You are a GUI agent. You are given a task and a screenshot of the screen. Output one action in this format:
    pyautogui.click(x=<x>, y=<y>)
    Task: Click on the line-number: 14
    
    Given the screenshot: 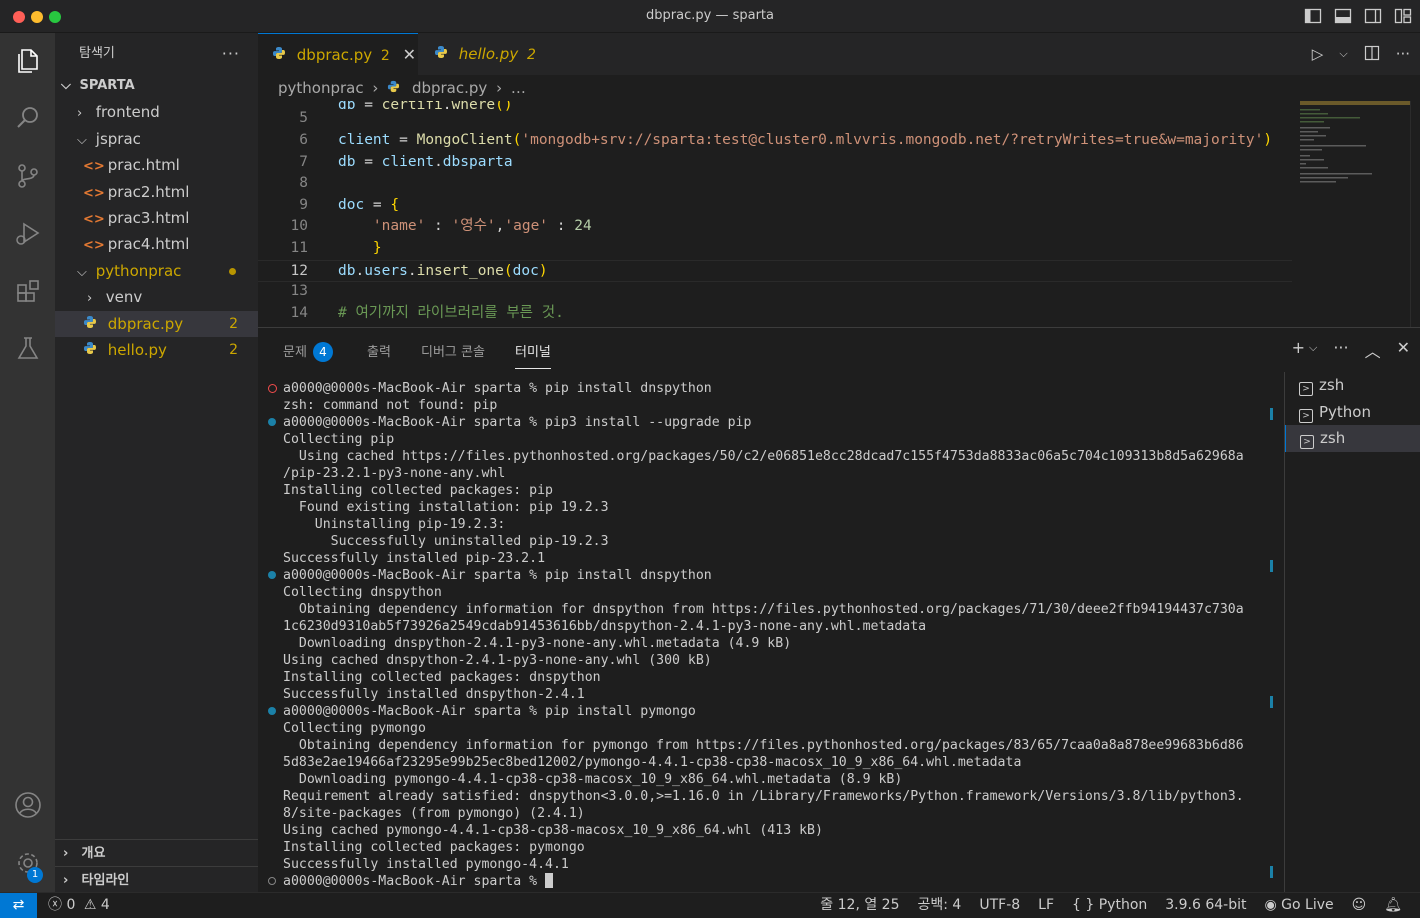 What is the action you would take?
    pyautogui.click(x=299, y=313)
    